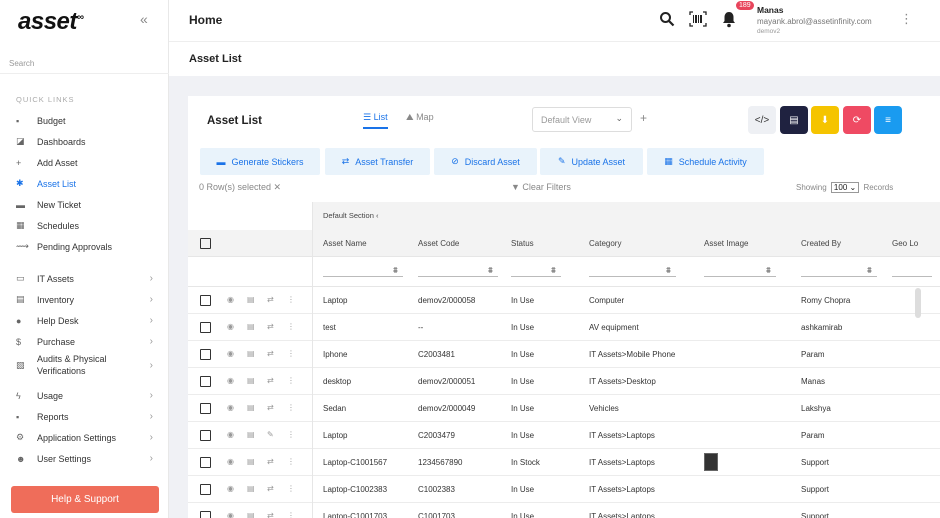 This screenshot has height=518, width=940. I want to click on download-button: ⬇, so click(825, 120).